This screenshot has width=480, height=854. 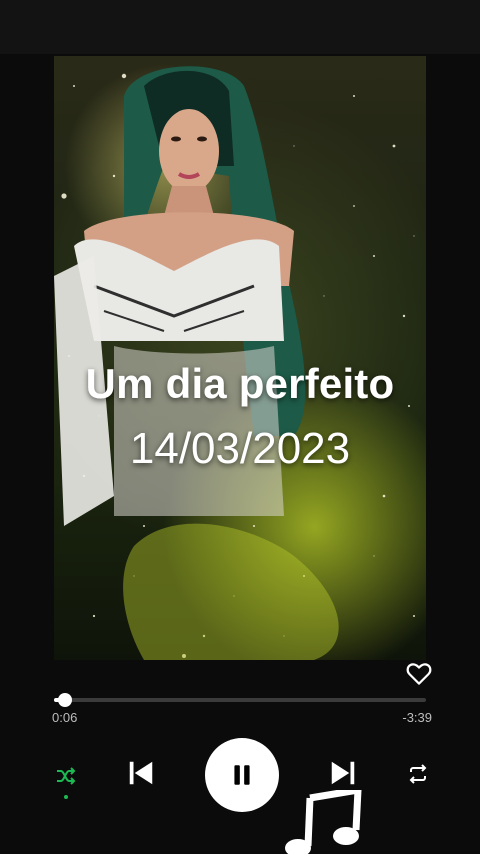 I want to click on repeat-icon, so click(x=418, y=774).